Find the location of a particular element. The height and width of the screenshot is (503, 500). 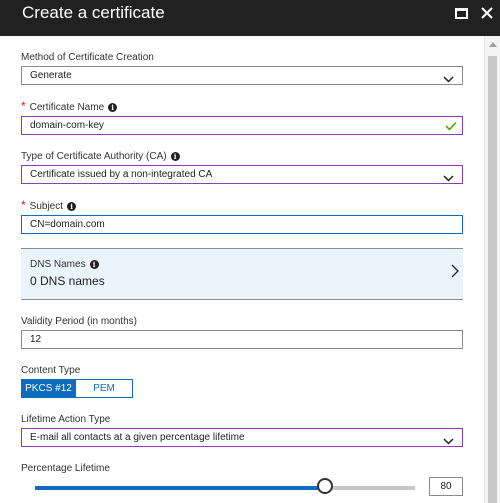

percentage-label: Percentage Lifetime is located at coordinates (65, 468).